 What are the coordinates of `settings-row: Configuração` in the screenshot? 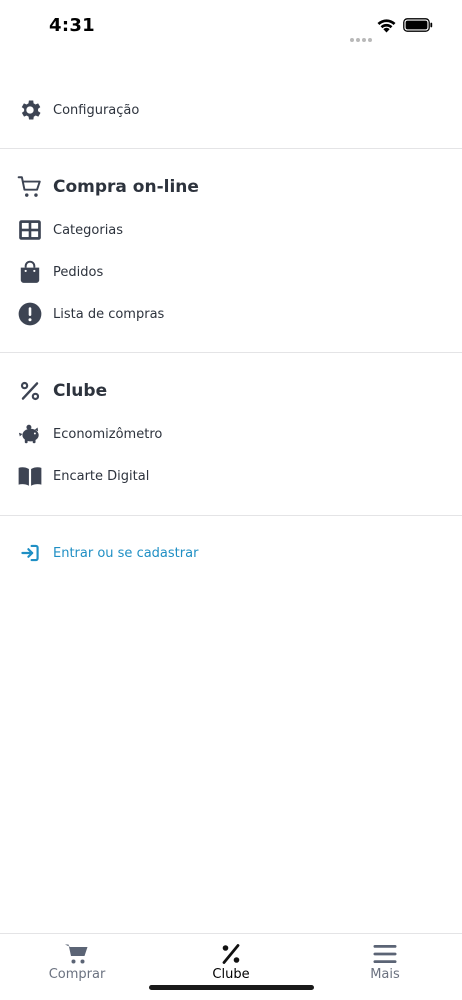 It's located at (231, 110).